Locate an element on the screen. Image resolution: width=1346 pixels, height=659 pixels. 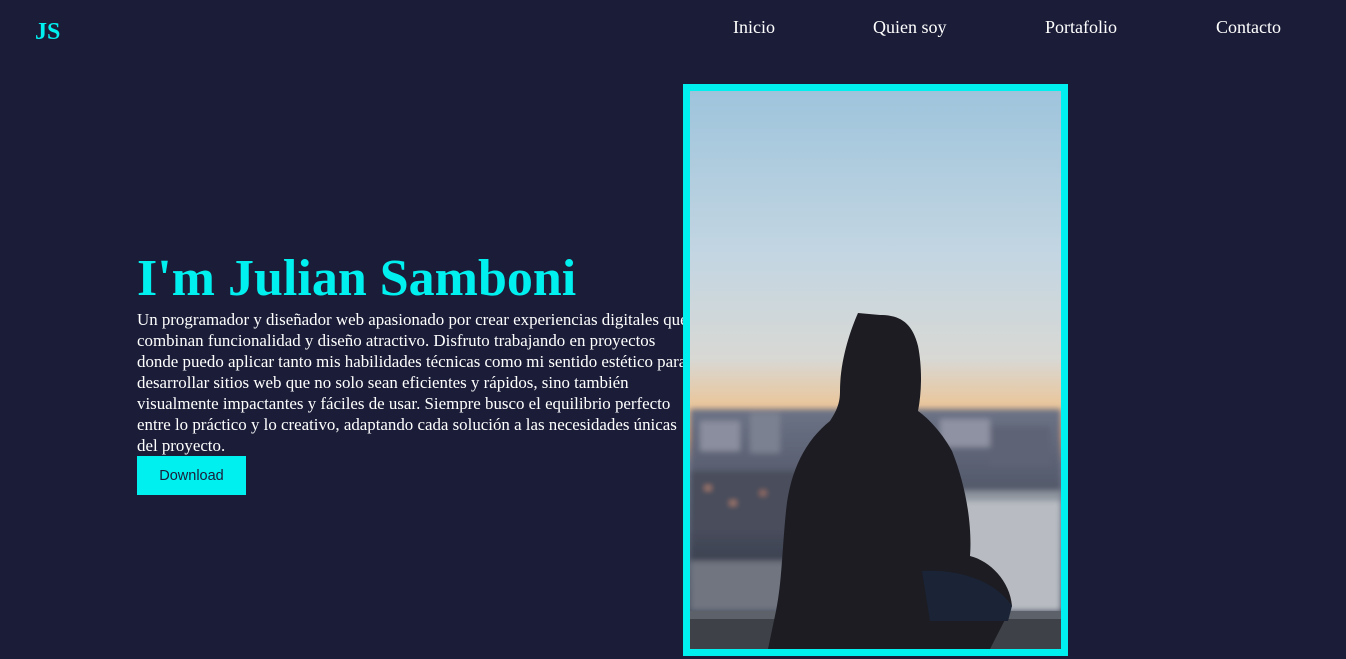
nav-link-contacto: Contacto is located at coordinates (1248, 27).